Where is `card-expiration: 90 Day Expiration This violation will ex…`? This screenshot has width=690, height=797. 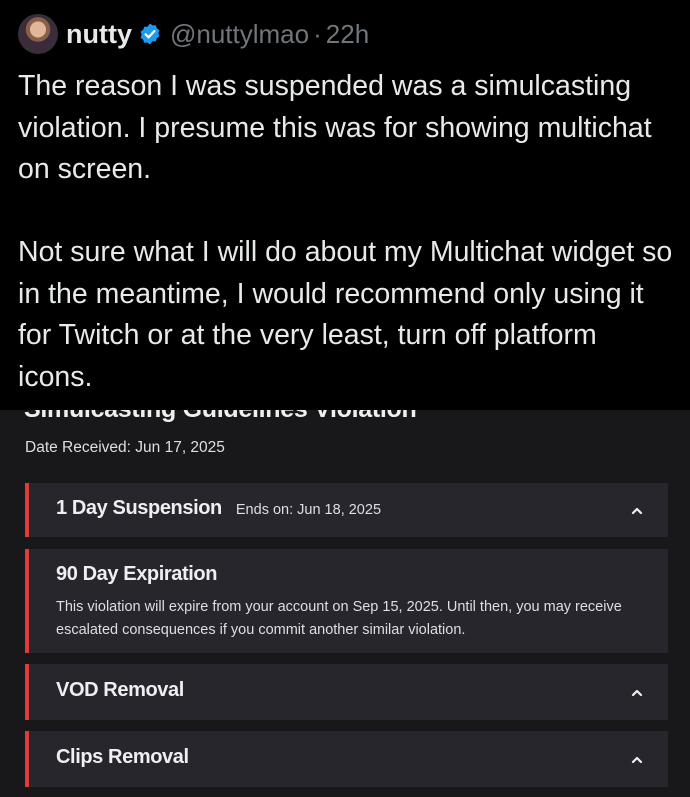
card-expiration: 90 Day Expiration This violation will ex… is located at coordinates (346, 601).